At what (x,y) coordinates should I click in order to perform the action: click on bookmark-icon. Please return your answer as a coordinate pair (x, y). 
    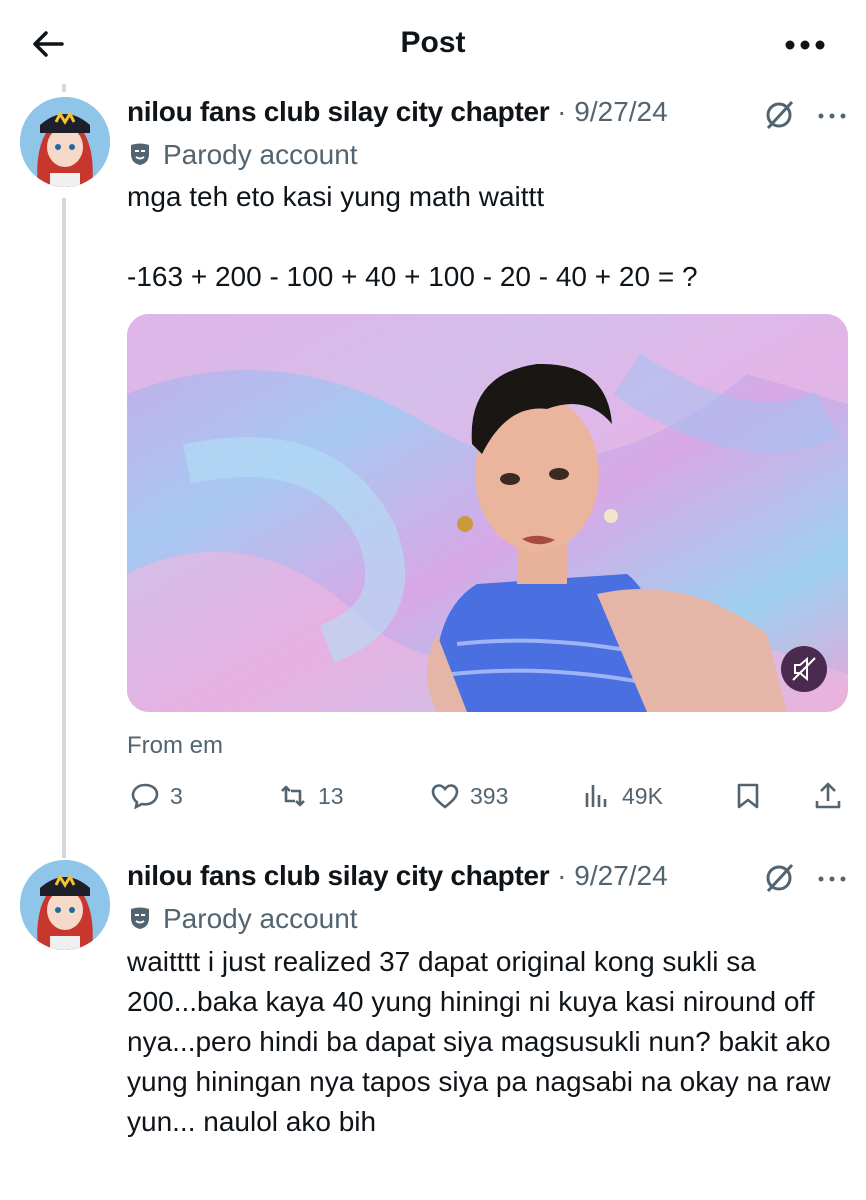
    Looking at the image, I should click on (748, 796).